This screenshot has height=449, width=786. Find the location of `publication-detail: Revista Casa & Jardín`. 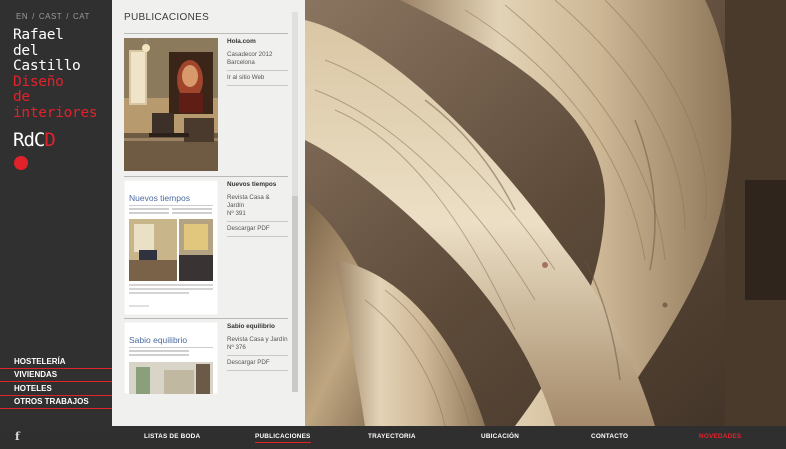

publication-detail: Revista Casa & Jardín is located at coordinates (248, 201).